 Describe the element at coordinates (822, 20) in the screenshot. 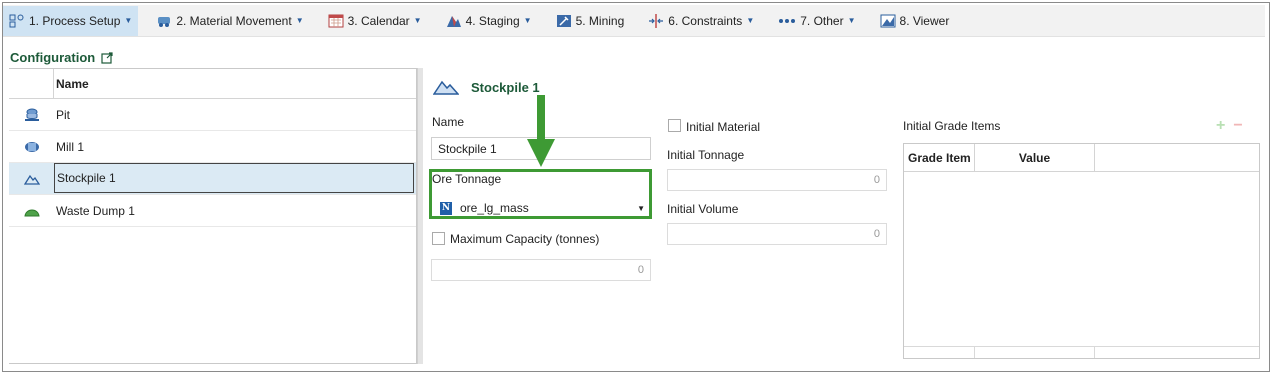

I see `tab-other-label: 7. Other` at that location.